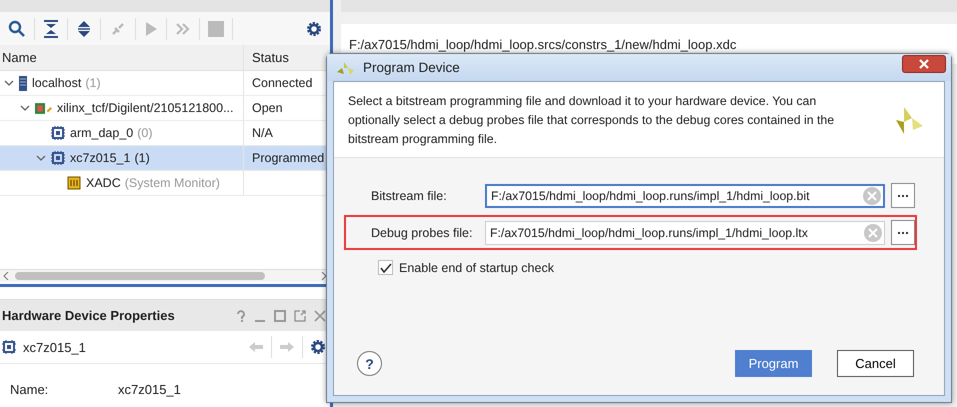  I want to click on object-name: xc7z015_1, so click(54, 347).